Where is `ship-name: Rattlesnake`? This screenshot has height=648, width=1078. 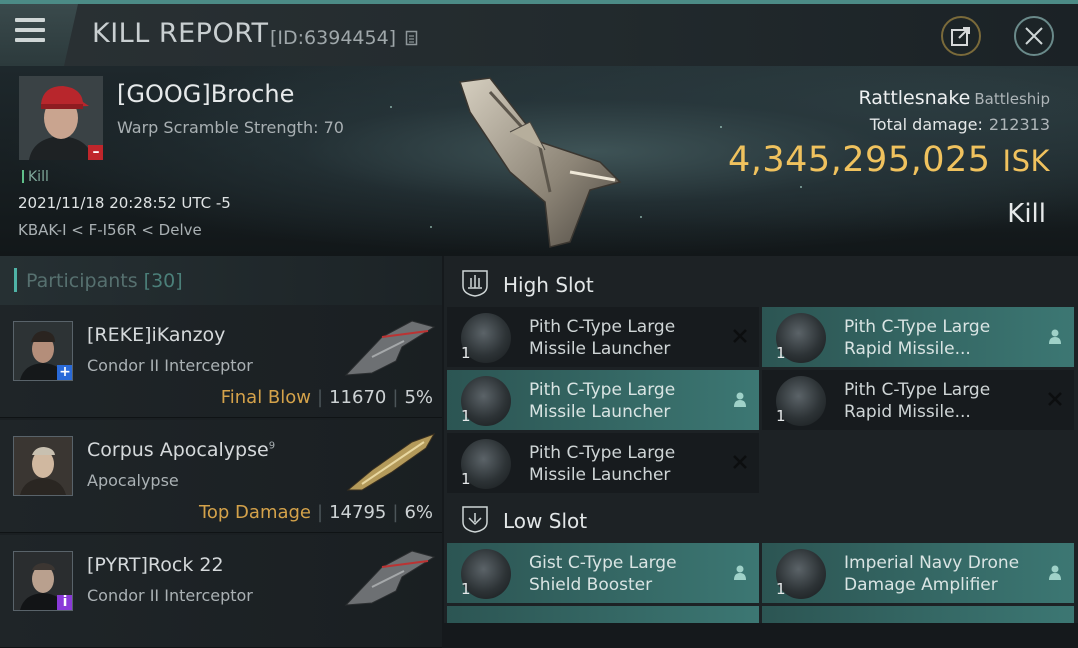 ship-name: Rattlesnake is located at coordinates (914, 98).